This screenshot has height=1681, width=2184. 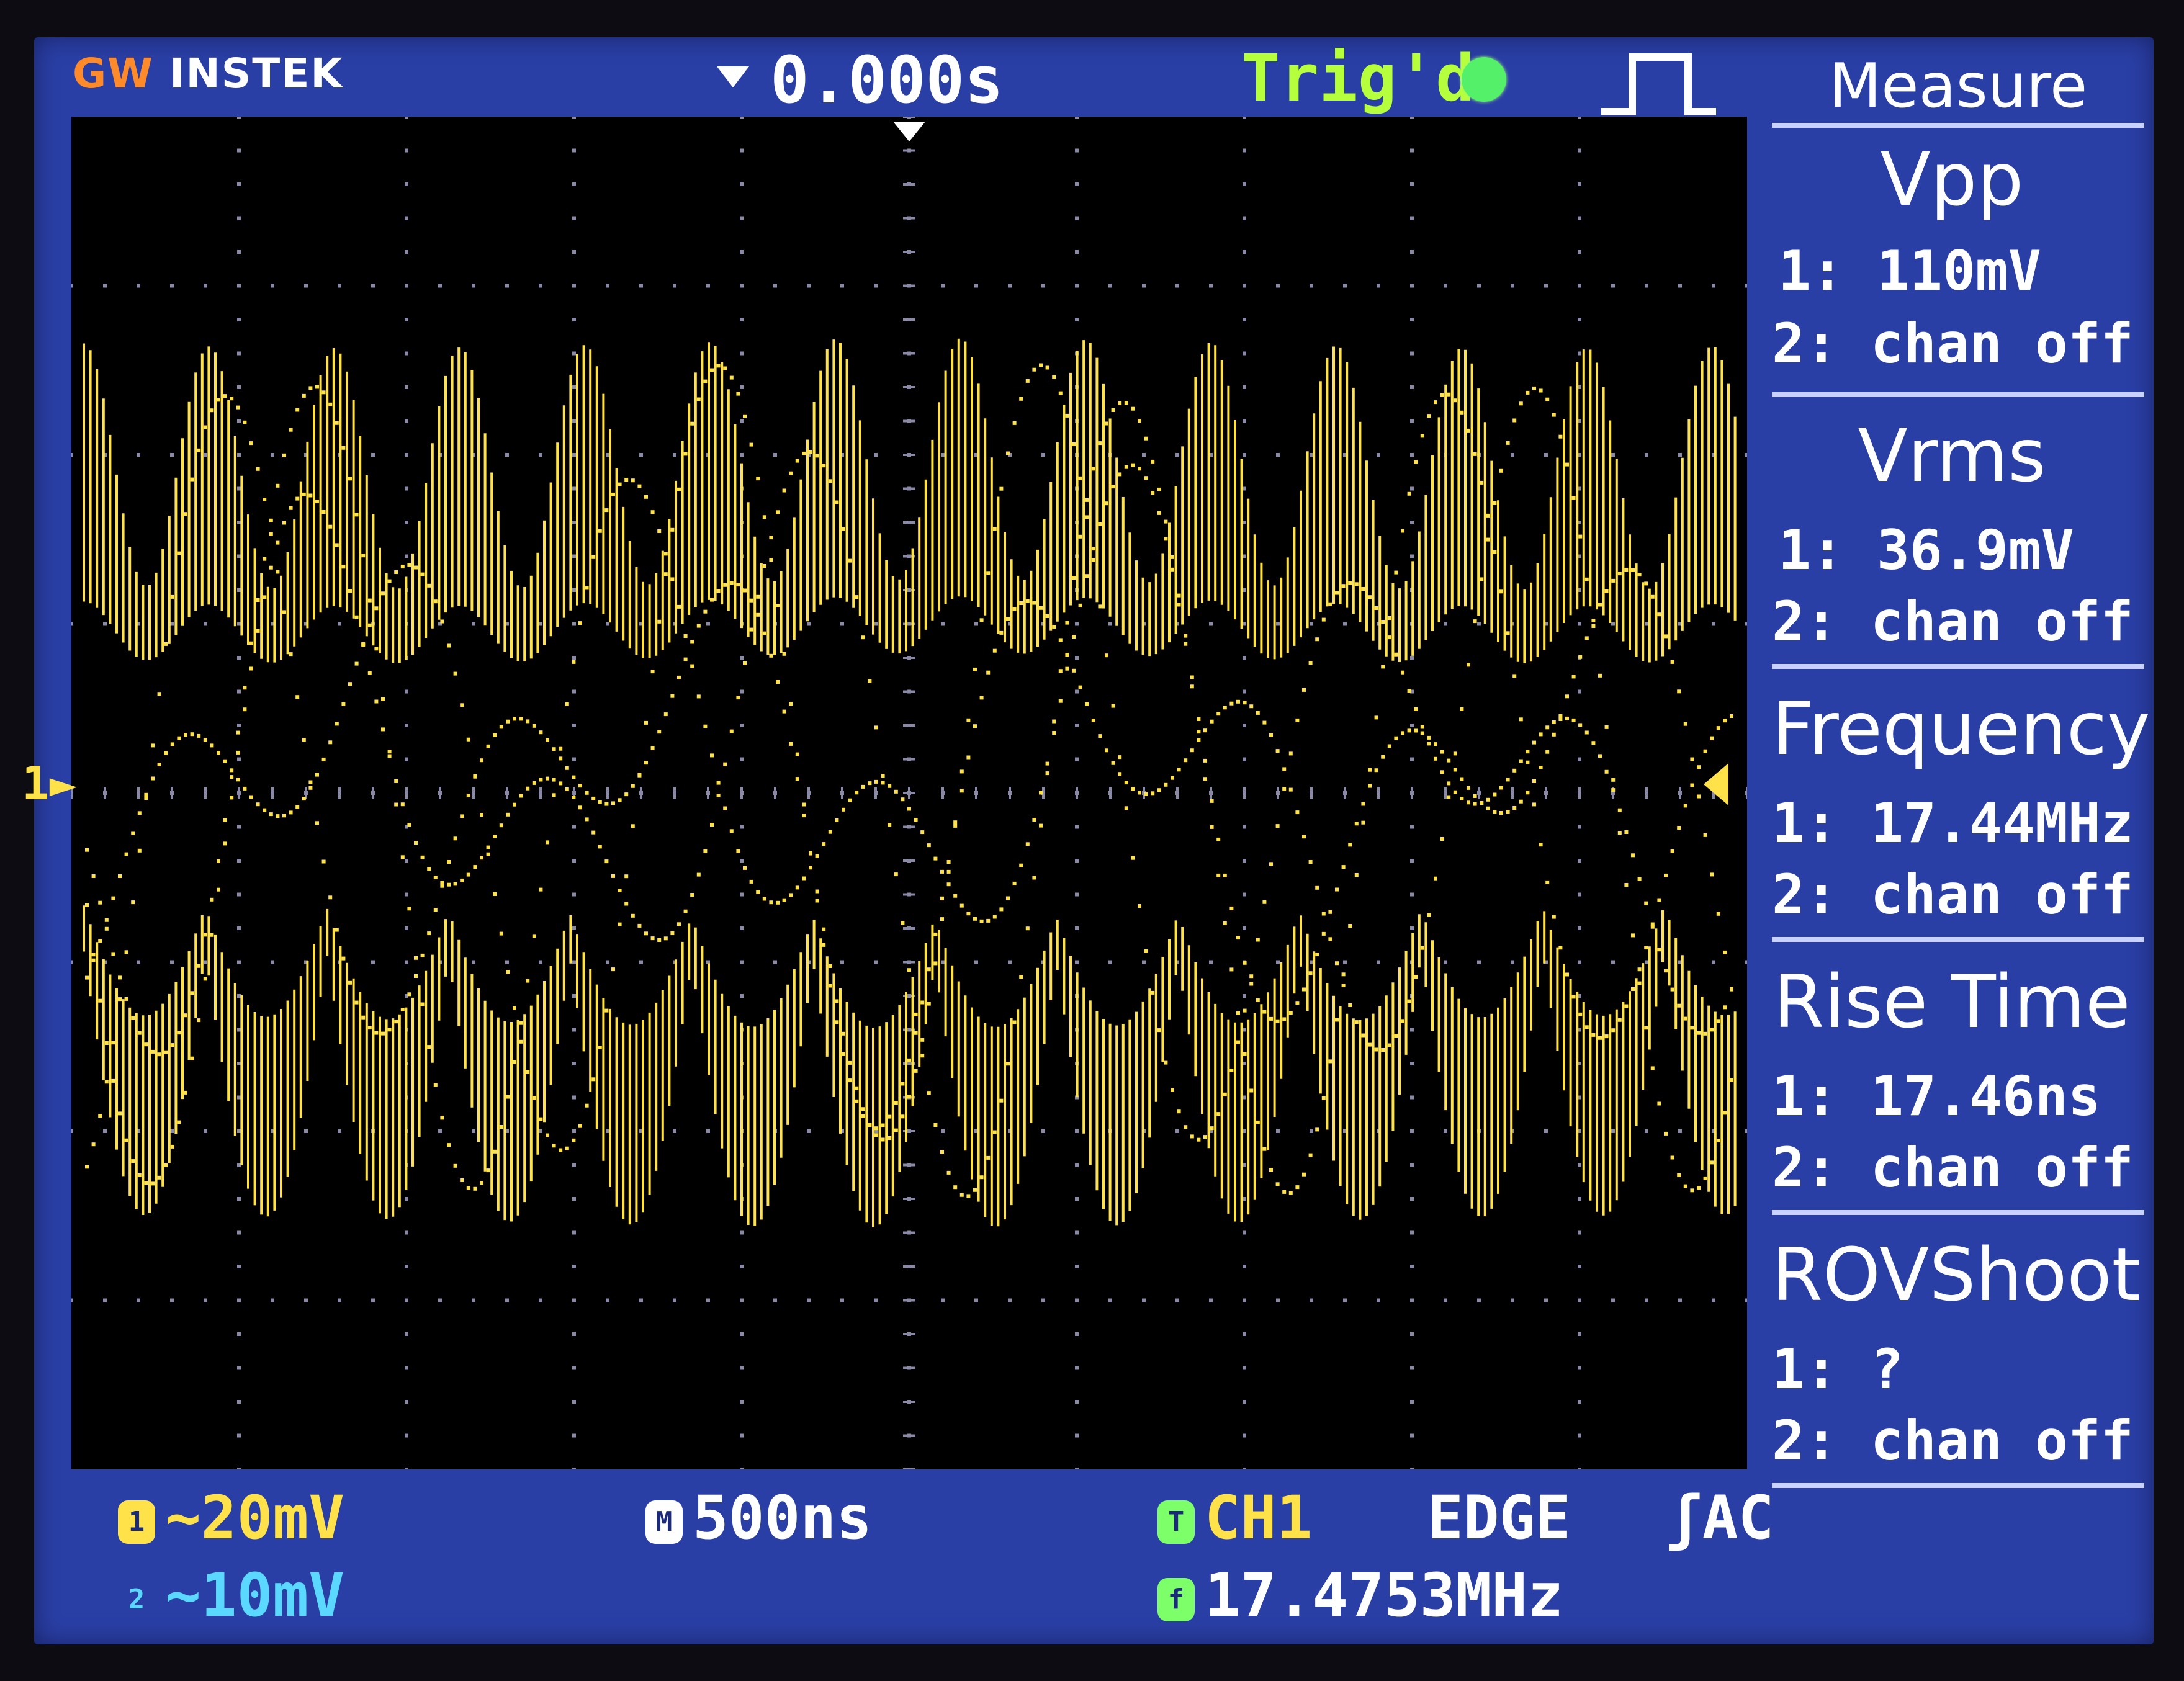 What do you see at coordinates (1958, 549) in the screenshot?
I see `measure-slot-vrms: Vrms 1: 36.9mV 2: chan off` at bounding box center [1958, 549].